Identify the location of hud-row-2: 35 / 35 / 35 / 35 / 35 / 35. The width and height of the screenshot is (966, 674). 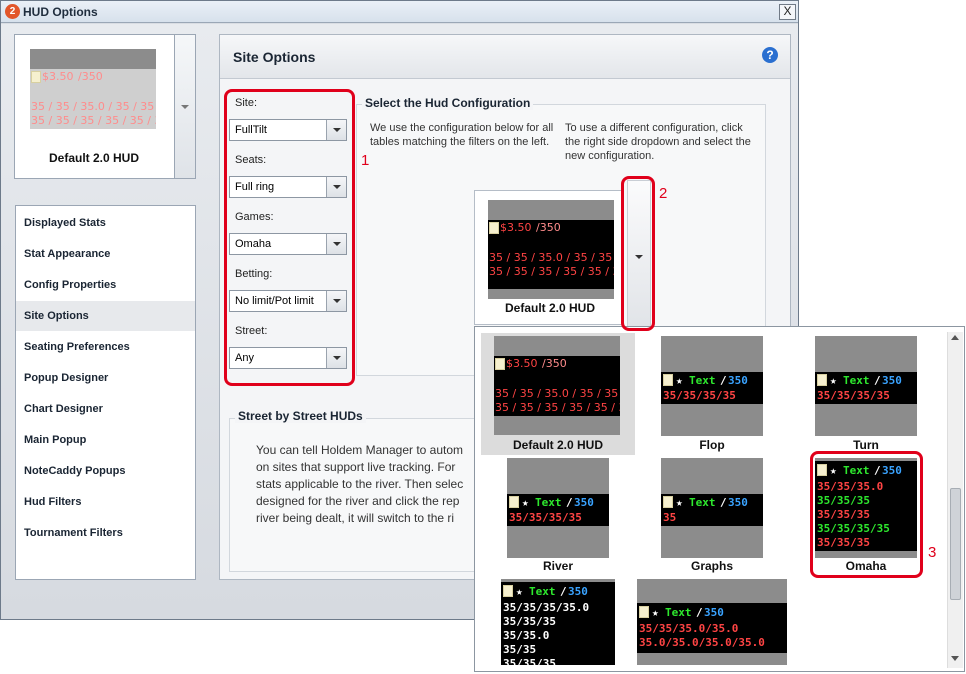
(93, 120).